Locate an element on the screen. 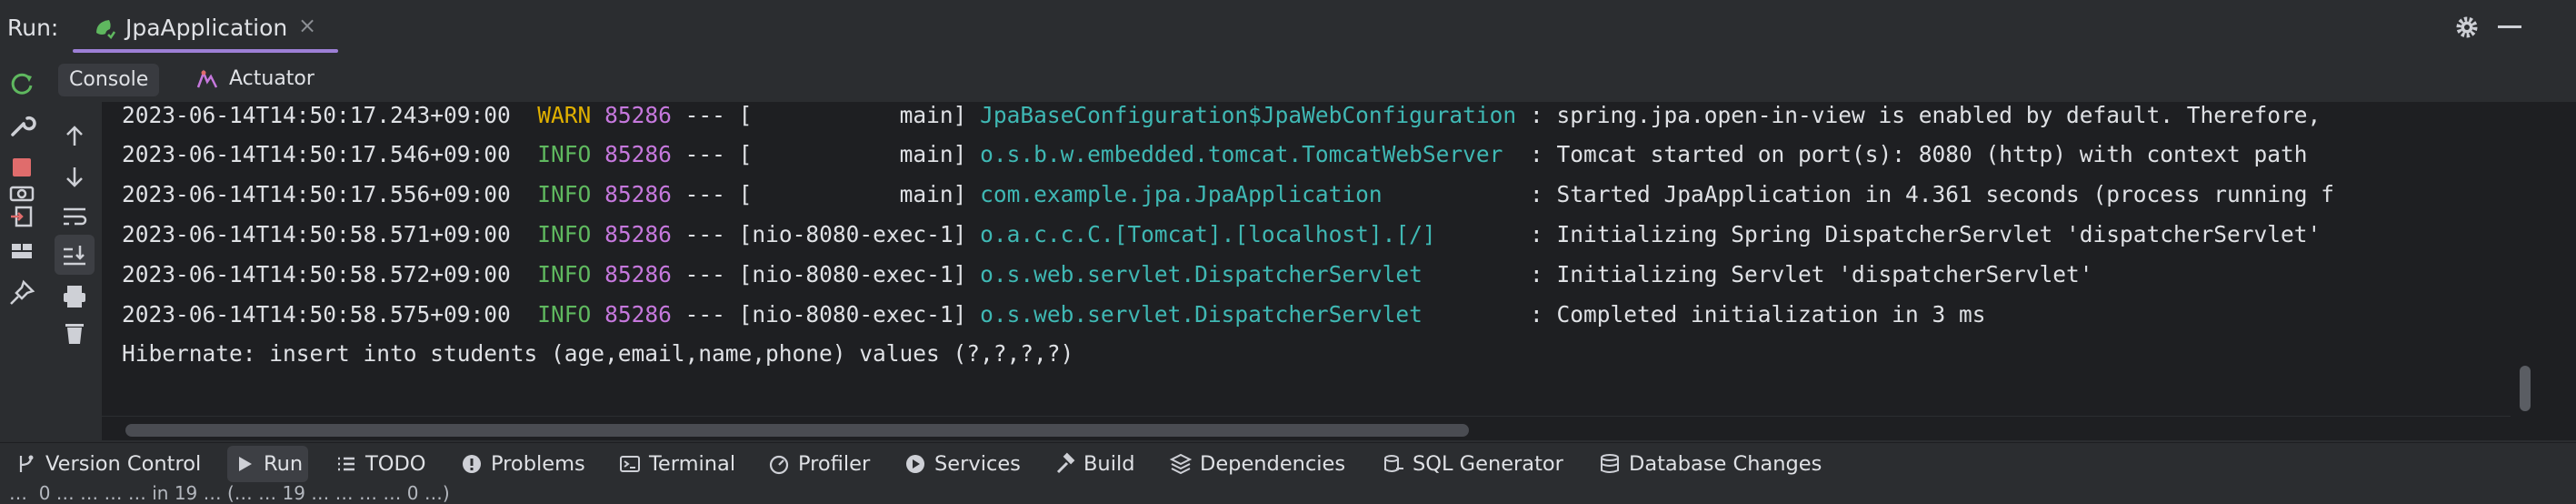  trash-icon is located at coordinates (74, 333).